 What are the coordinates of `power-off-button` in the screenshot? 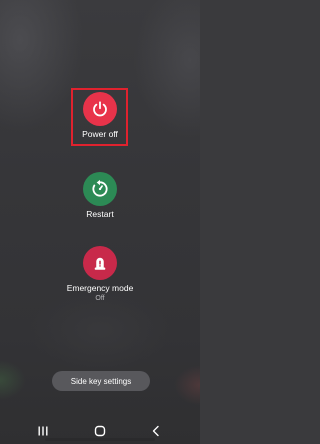 It's located at (100, 109).